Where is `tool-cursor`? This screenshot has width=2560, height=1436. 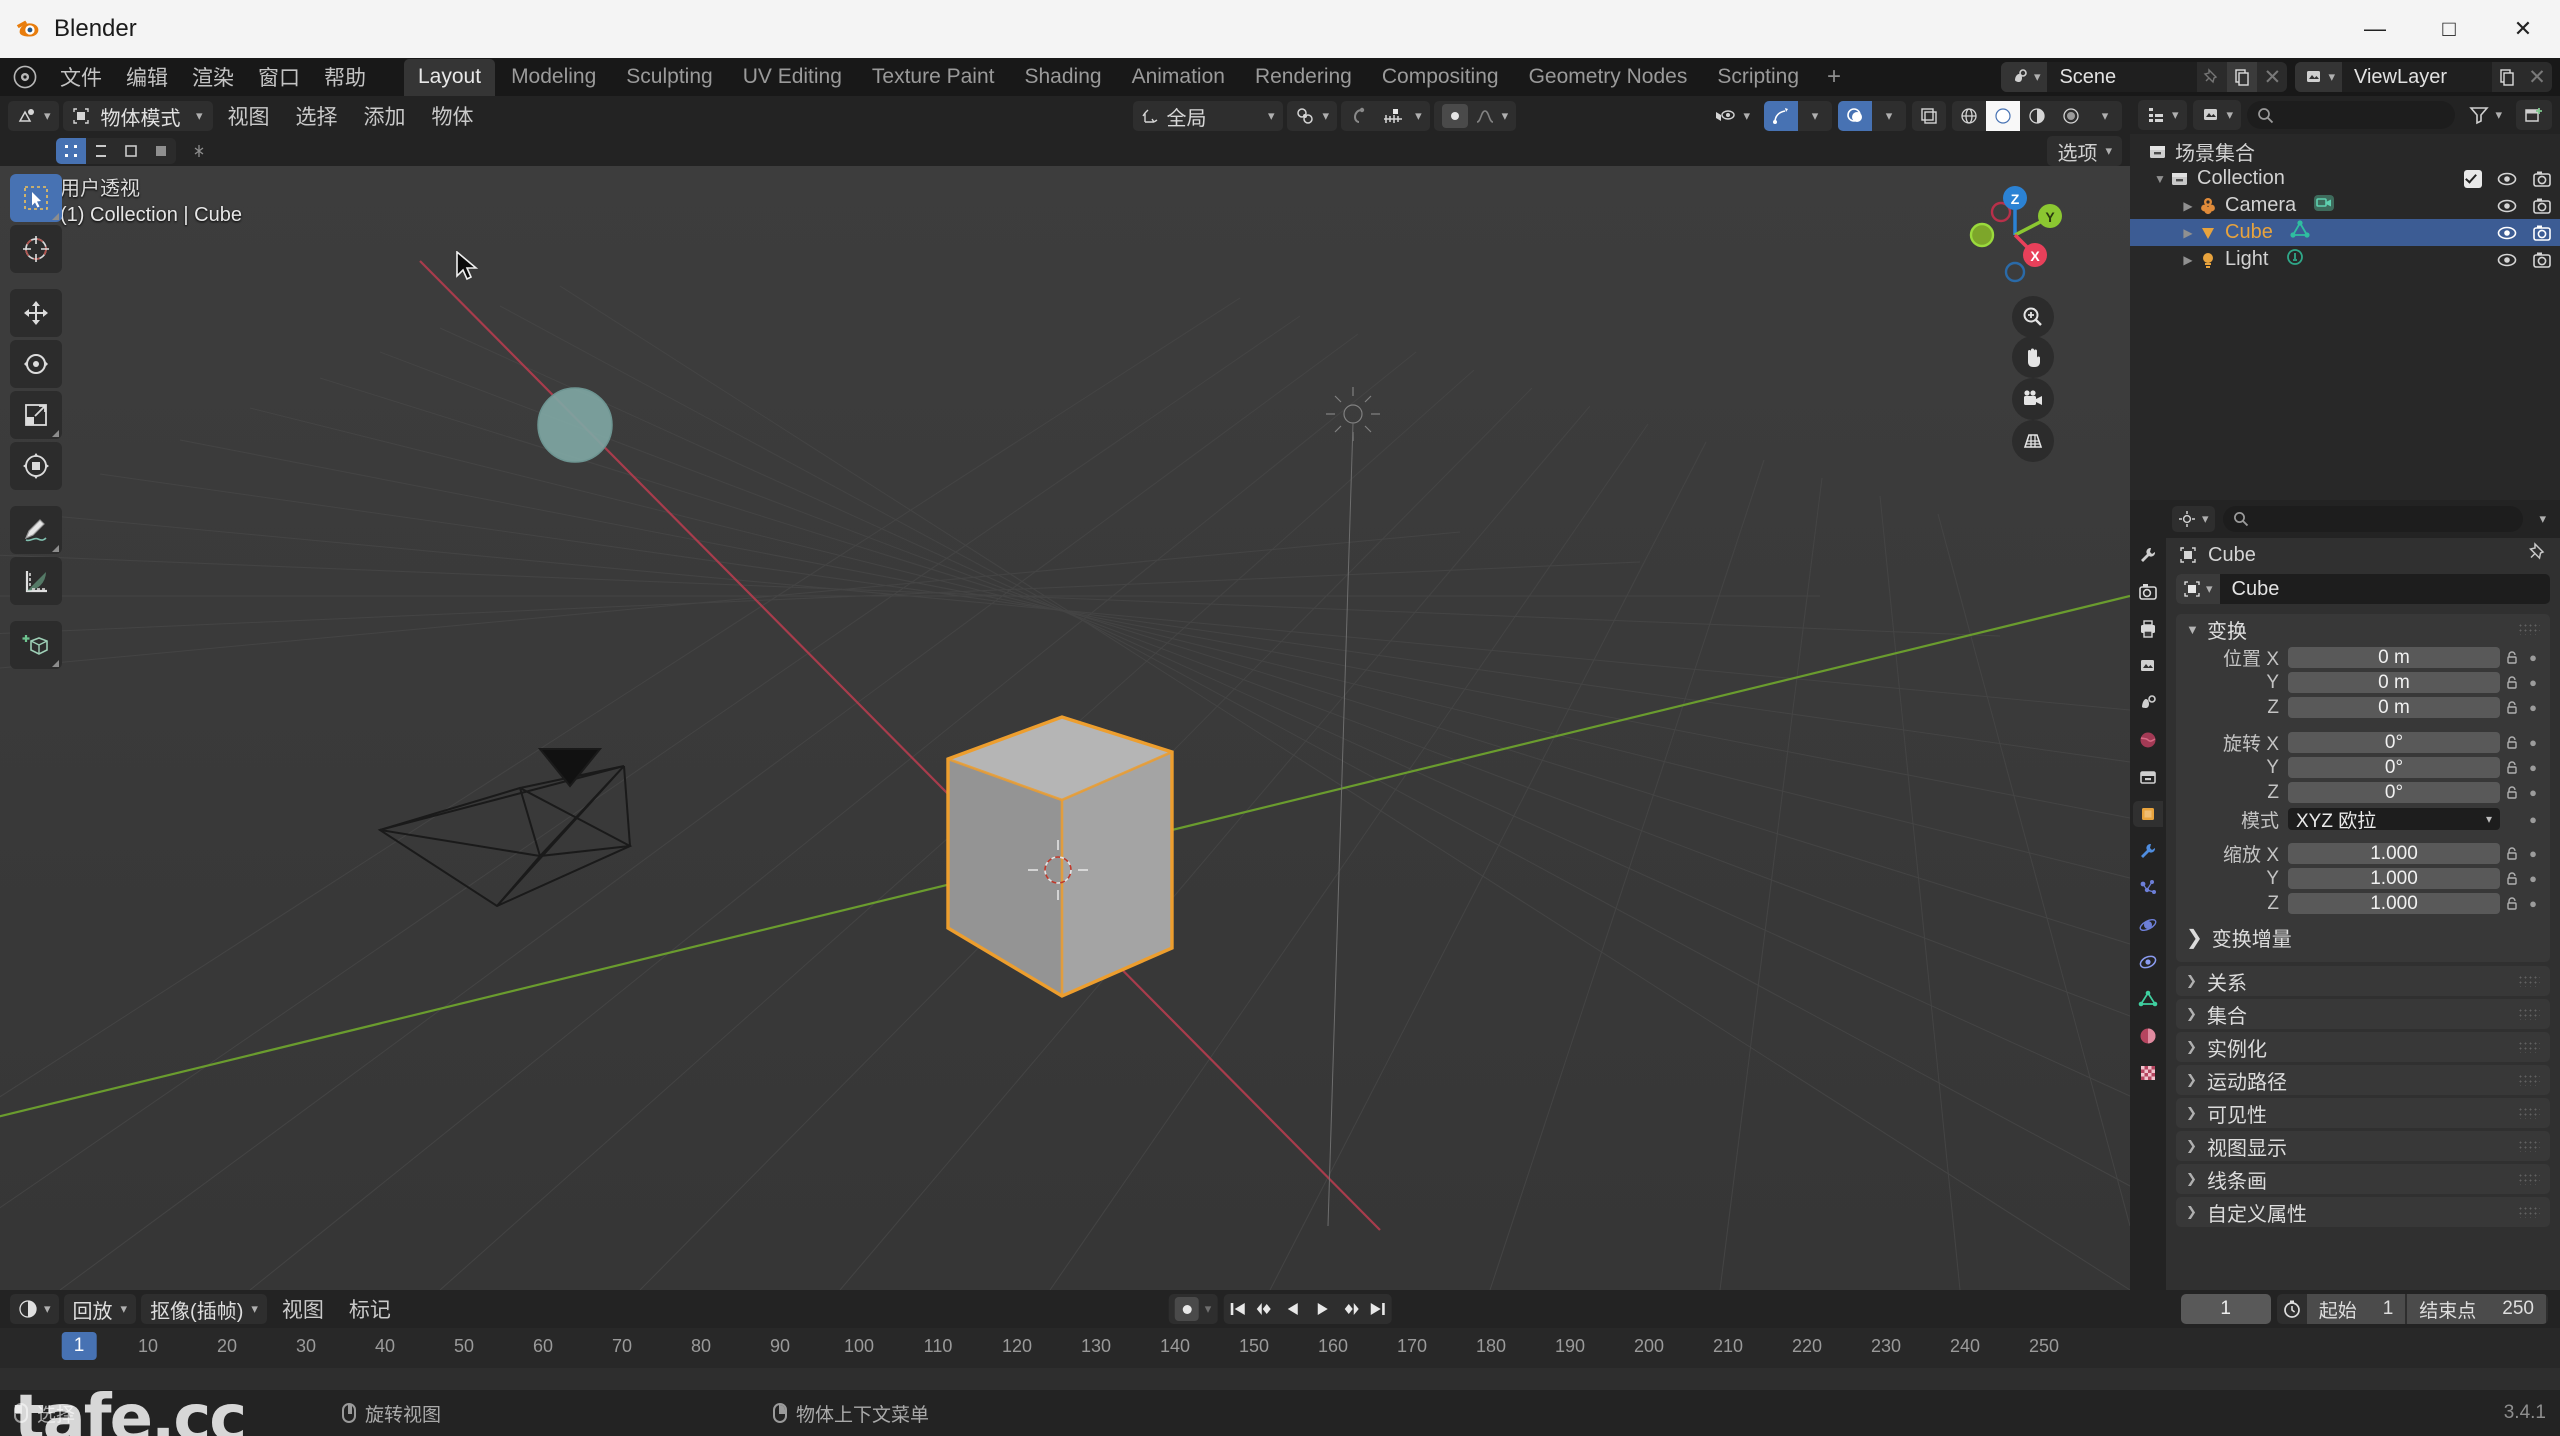
tool-cursor is located at coordinates (36, 249).